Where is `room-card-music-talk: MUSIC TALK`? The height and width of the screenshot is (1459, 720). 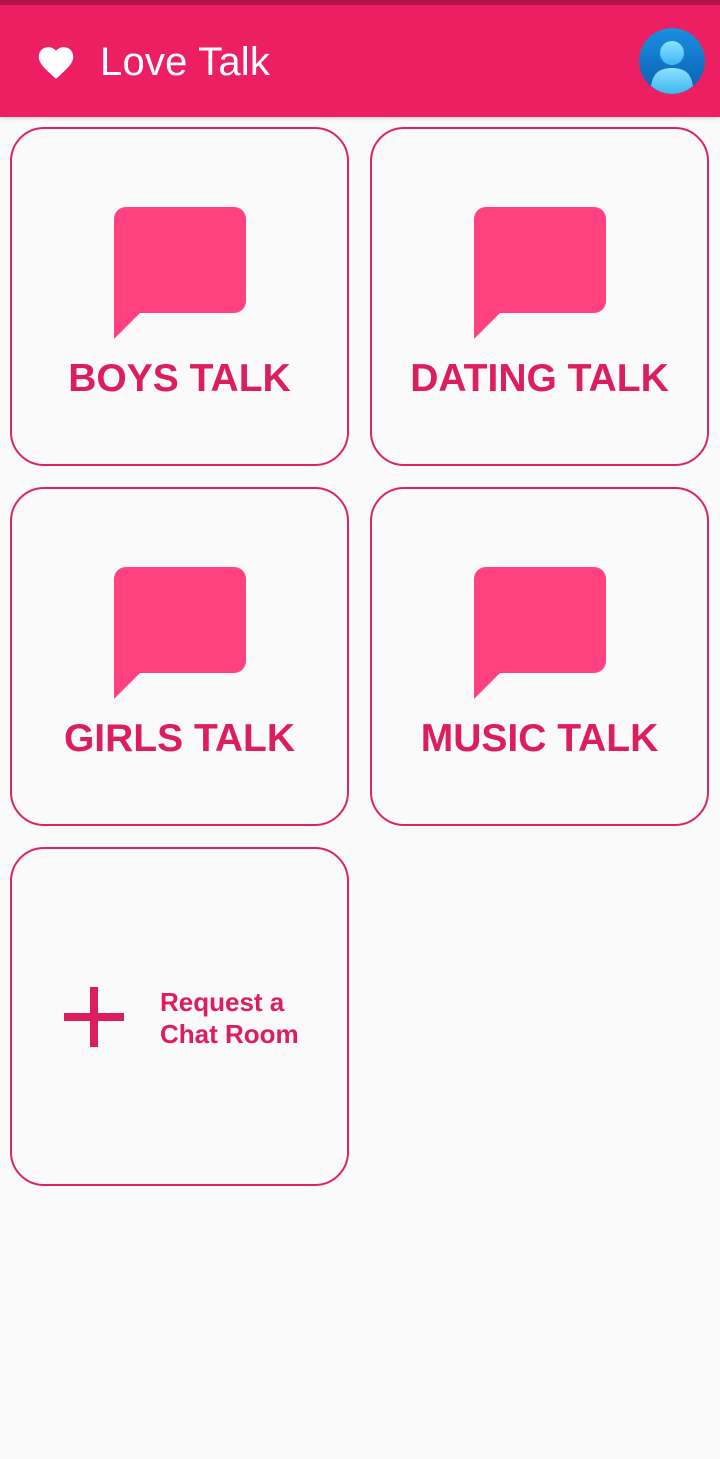 room-card-music-talk: MUSIC TALK is located at coordinates (539, 656).